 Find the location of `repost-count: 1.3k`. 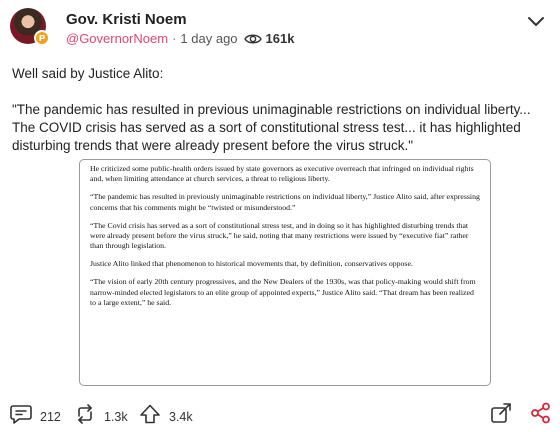

repost-count: 1.3k is located at coordinates (116, 416).